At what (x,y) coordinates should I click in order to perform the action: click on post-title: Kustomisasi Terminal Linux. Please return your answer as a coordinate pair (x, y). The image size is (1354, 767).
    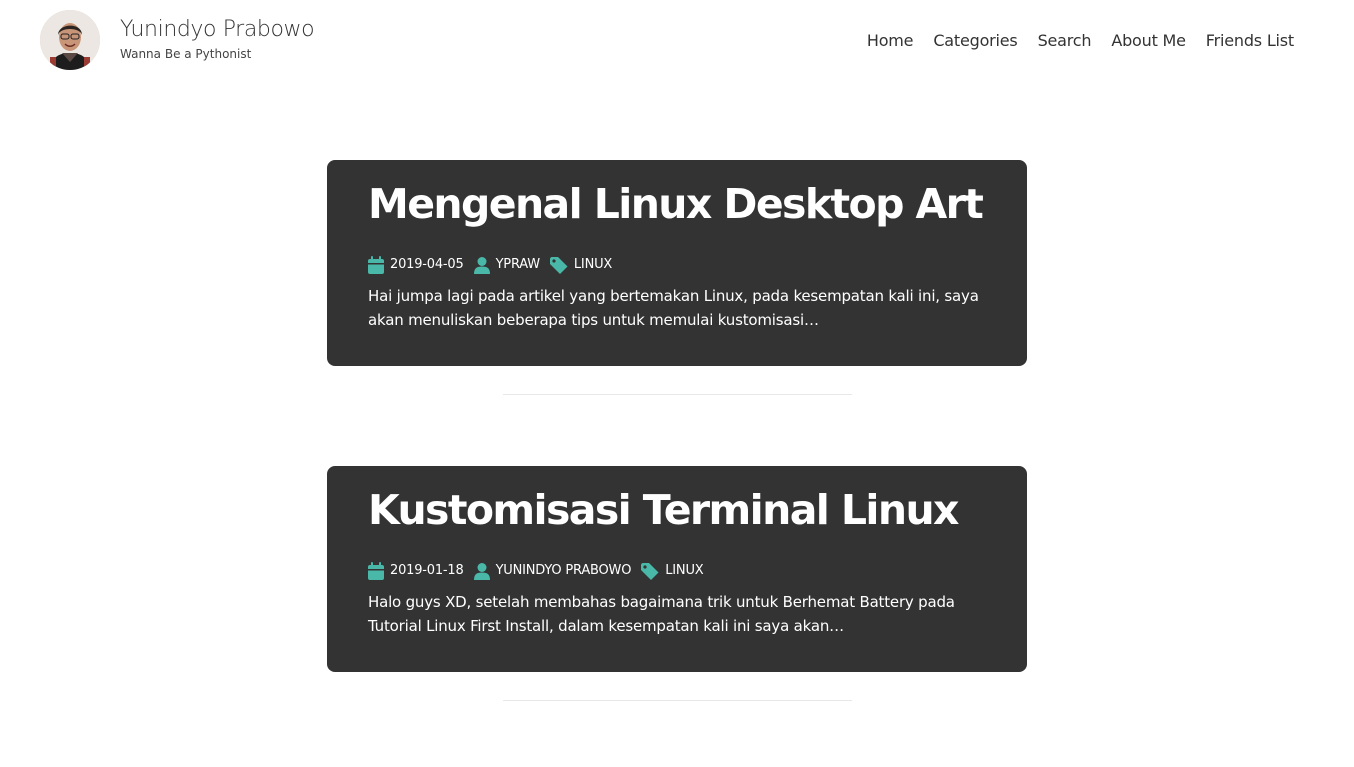
    Looking at the image, I should click on (664, 510).